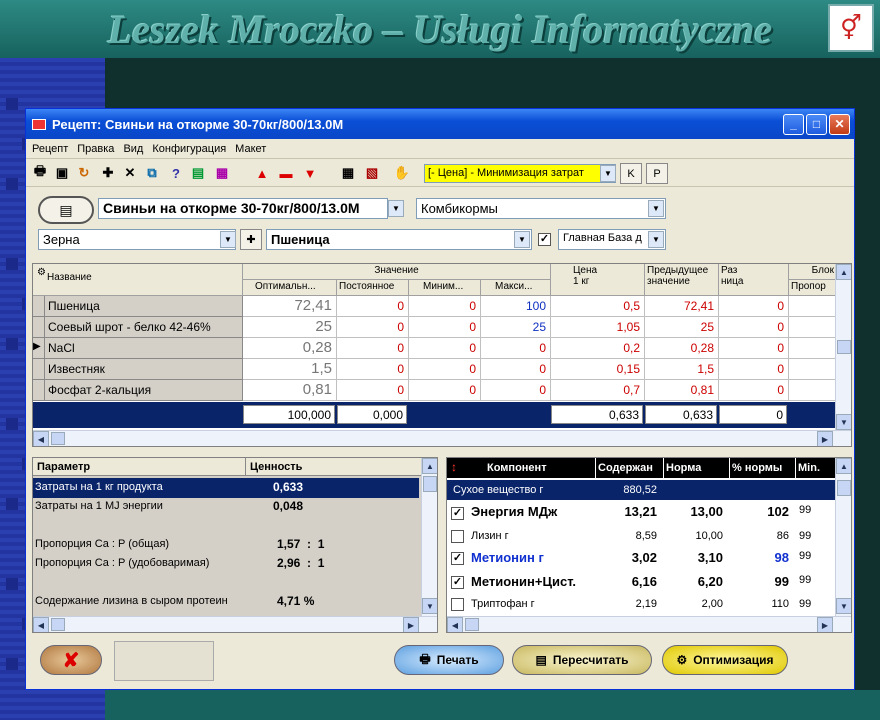 This screenshot has height=720, width=880. What do you see at coordinates (629, 468) in the screenshot?
I see `header-content: Содержан` at bounding box center [629, 468].